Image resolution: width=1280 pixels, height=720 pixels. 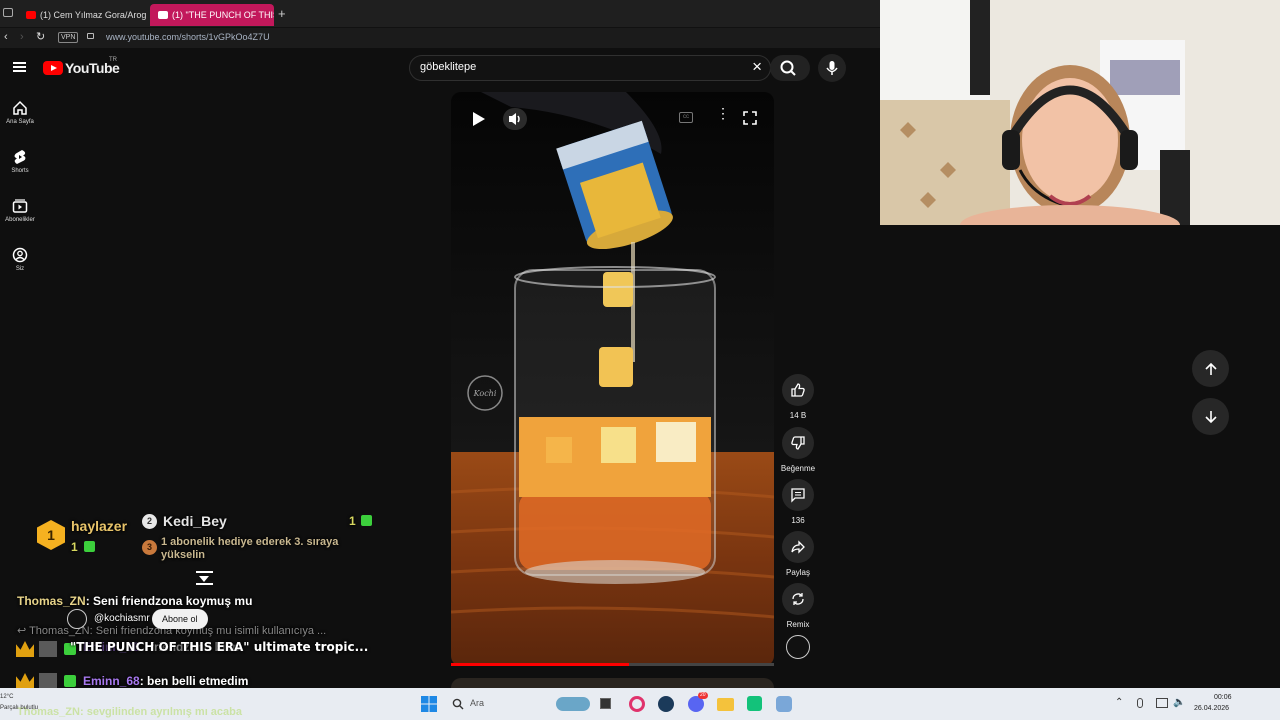 What do you see at coordinates (496, 704) in the screenshot?
I see `taskbar-search: Ara` at bounding box center [496, 704].